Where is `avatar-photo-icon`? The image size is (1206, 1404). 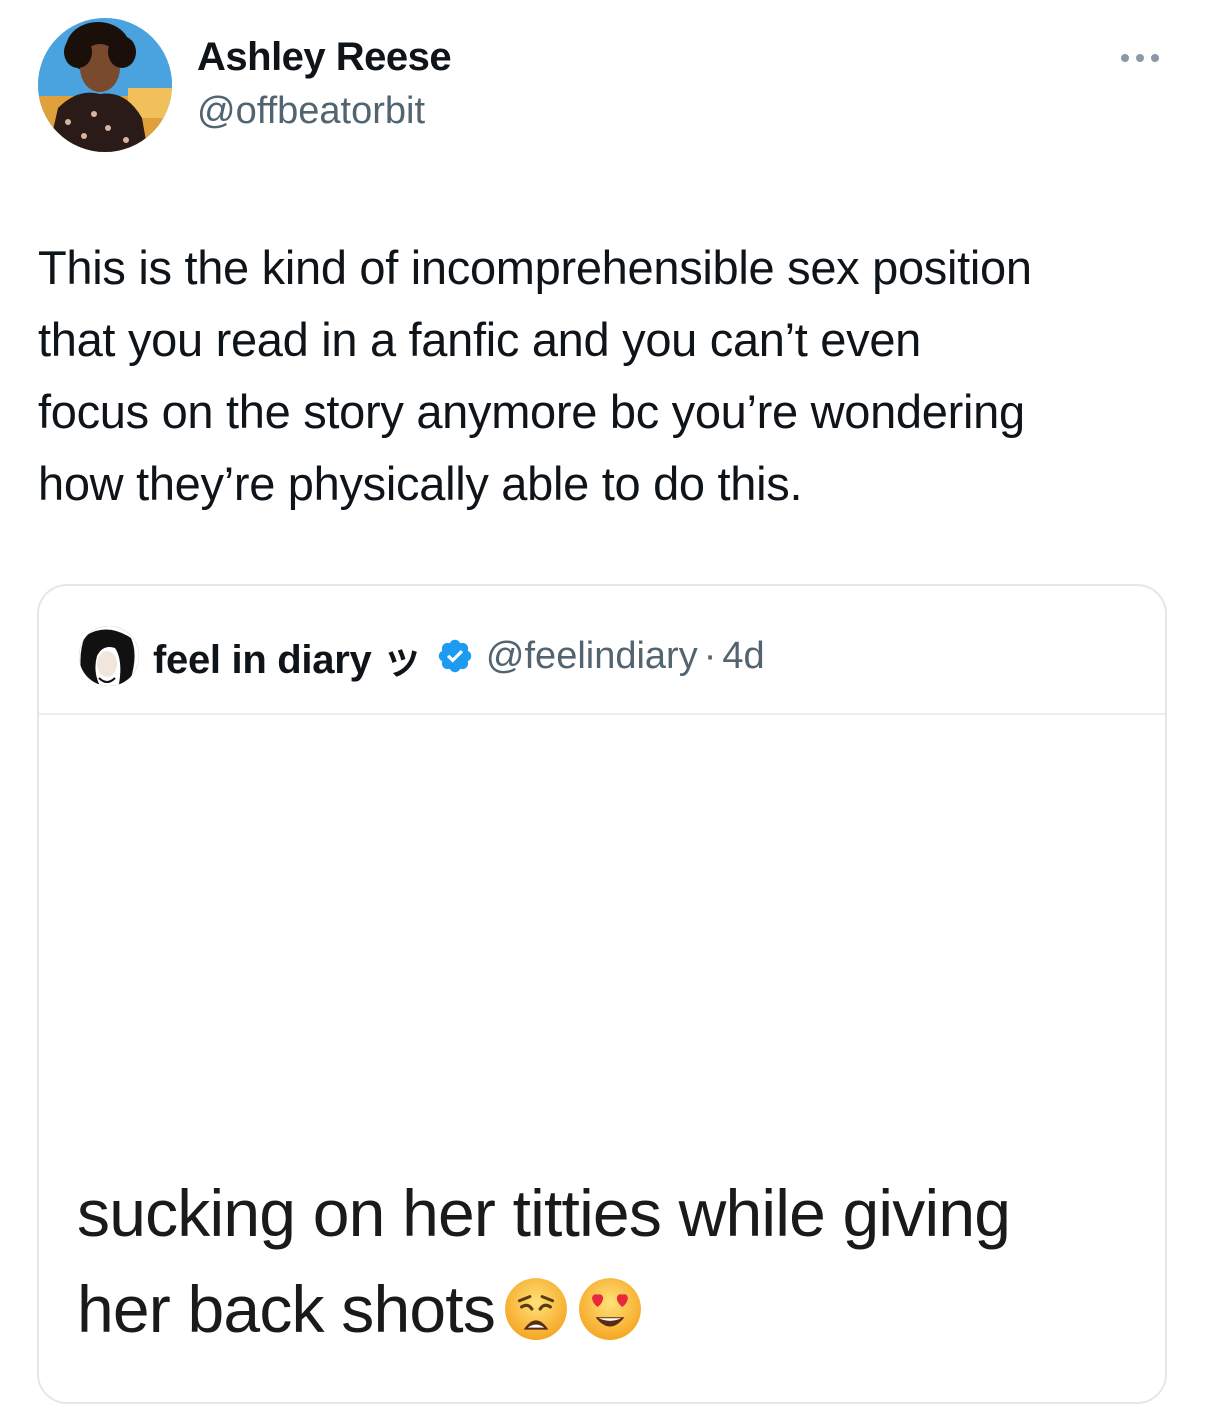 avatar-photo-icon is located at coordinates (105, 85).